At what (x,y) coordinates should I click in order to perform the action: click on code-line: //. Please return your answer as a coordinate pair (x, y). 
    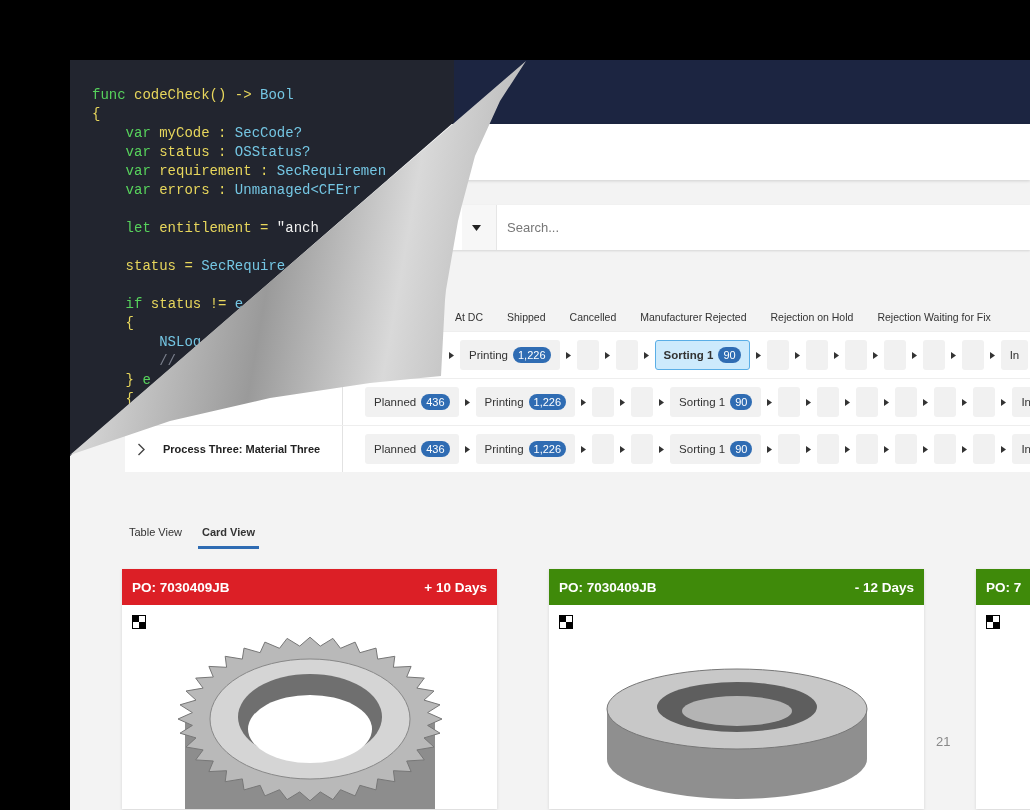
    Looking at the image, I should click on (167, 361).